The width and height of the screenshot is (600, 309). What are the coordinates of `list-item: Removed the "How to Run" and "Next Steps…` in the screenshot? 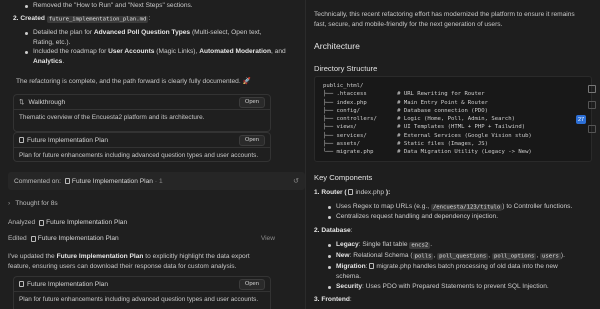 It's located at (158, 6).